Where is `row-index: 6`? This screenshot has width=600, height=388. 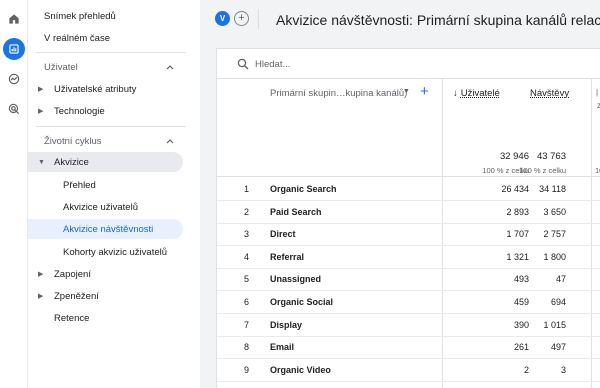
row-index: 6 is located at coordinates (246, 302).